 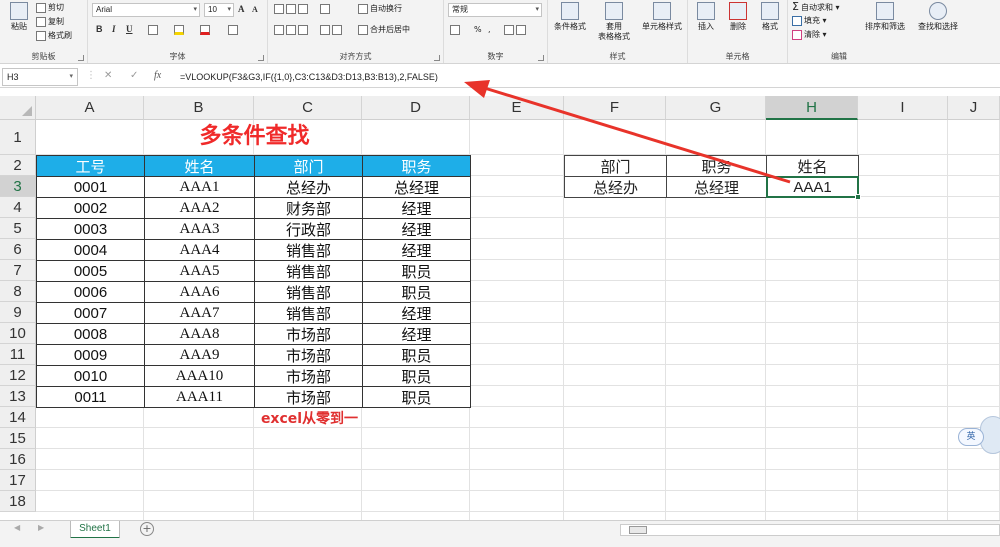 I want to click on border-button, so click(x=154, y=30).